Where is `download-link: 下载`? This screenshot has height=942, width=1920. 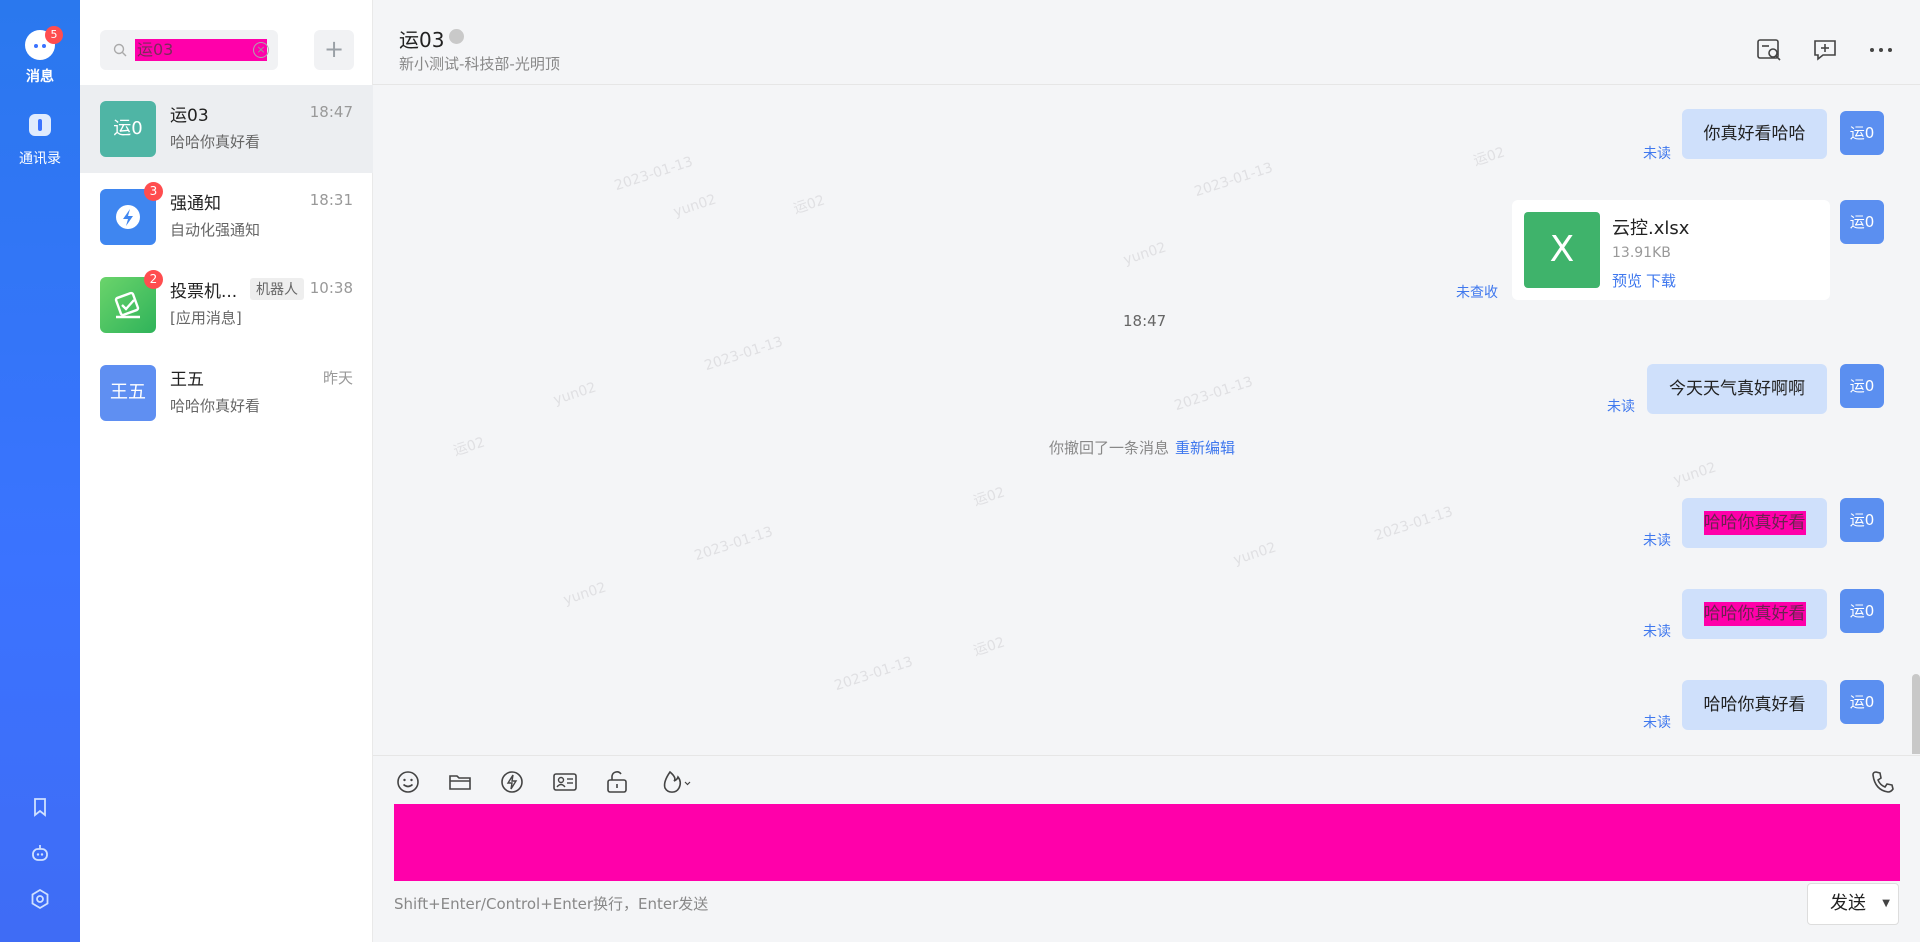 download-link: 下载 is located at coordinates (1661, 280).